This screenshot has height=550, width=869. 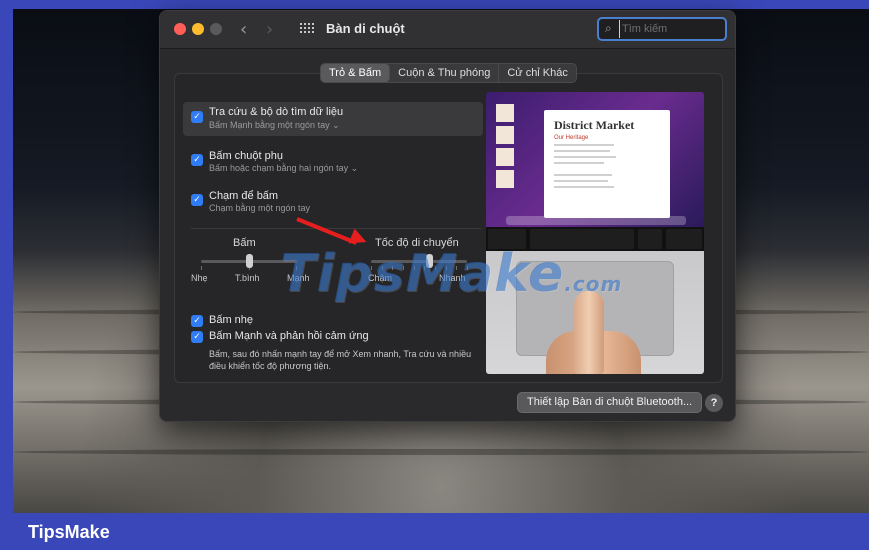 I want to click on preview-document: District Market Our Heritage, so click(x=607, y=164).